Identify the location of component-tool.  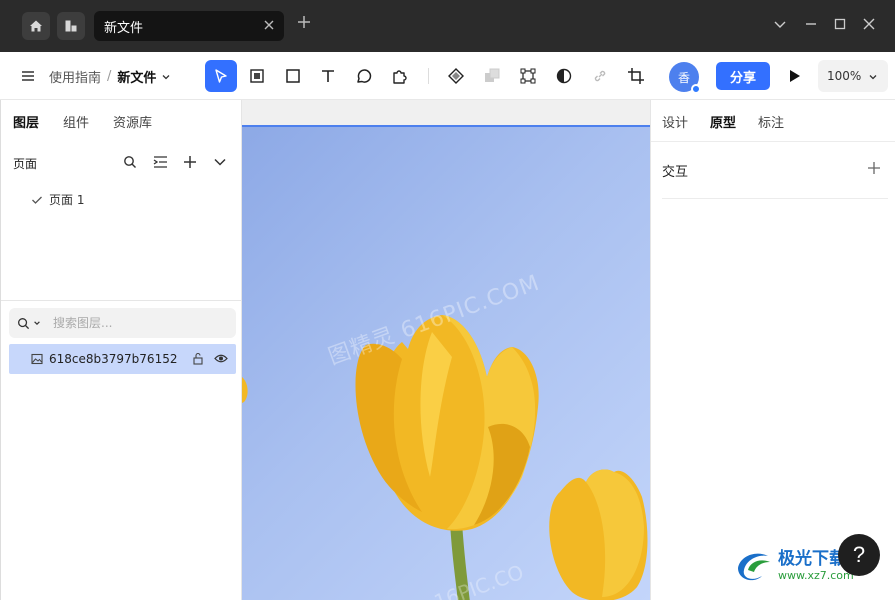
(456, 76).